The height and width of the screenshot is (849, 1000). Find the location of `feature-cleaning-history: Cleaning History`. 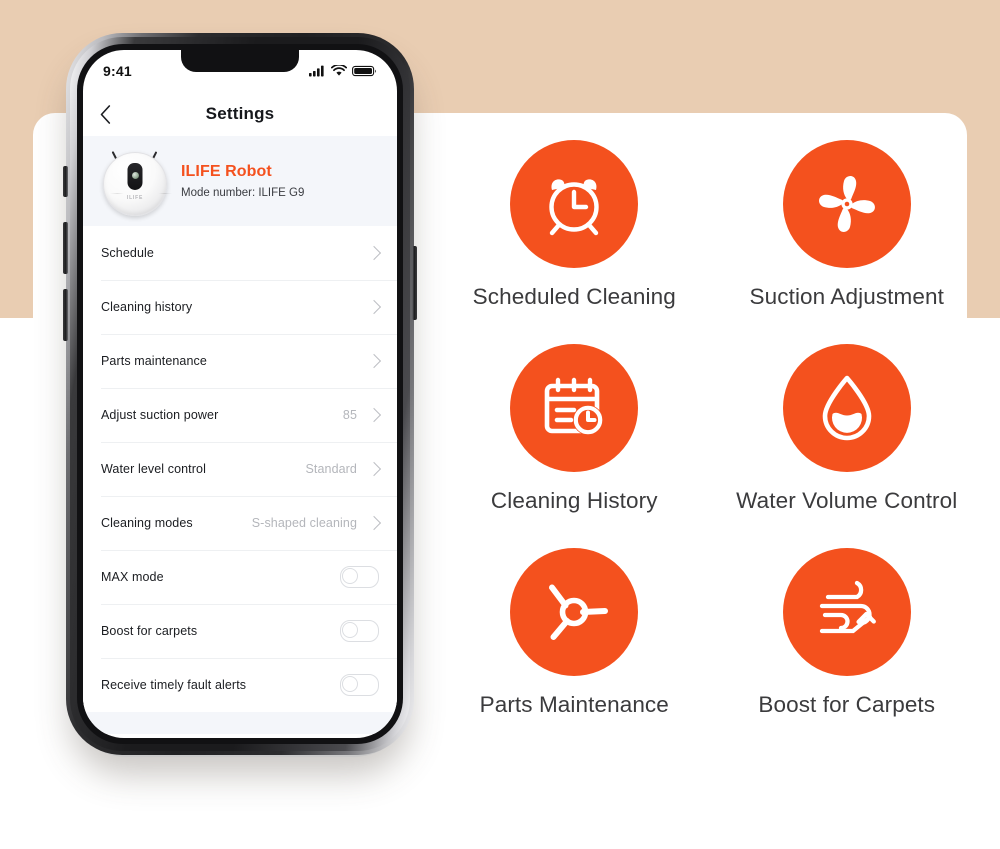

feature-cleaning-history: Cleaning History is located at coordinates (574, 429).